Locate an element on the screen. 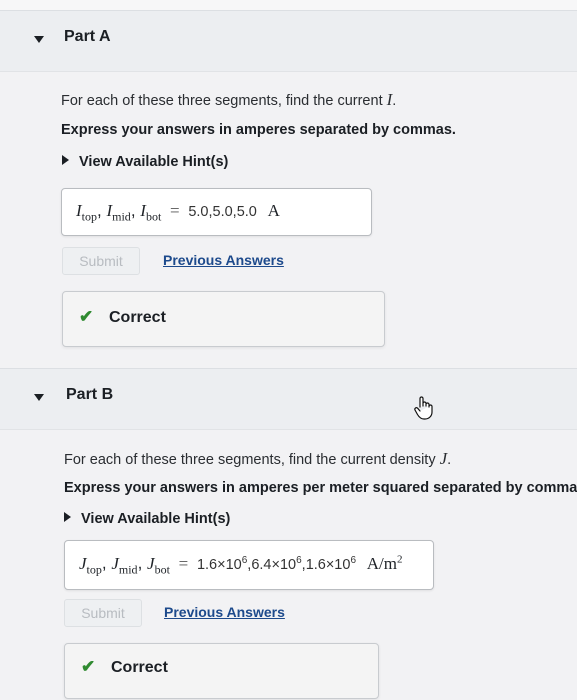 The height and width of the screenshot is (700, 577). part-a-hint-toggle: View Available Hint(s) is located at coordinates (145, 162).